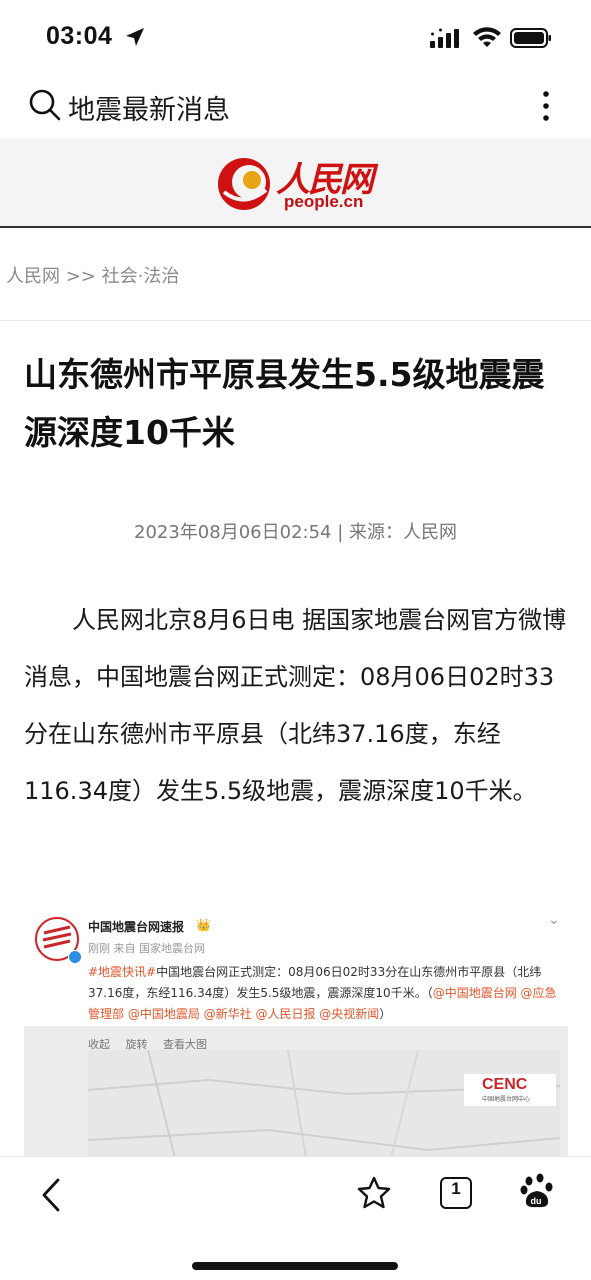  I want to click on verified-badge-icon, so click(75, 957).